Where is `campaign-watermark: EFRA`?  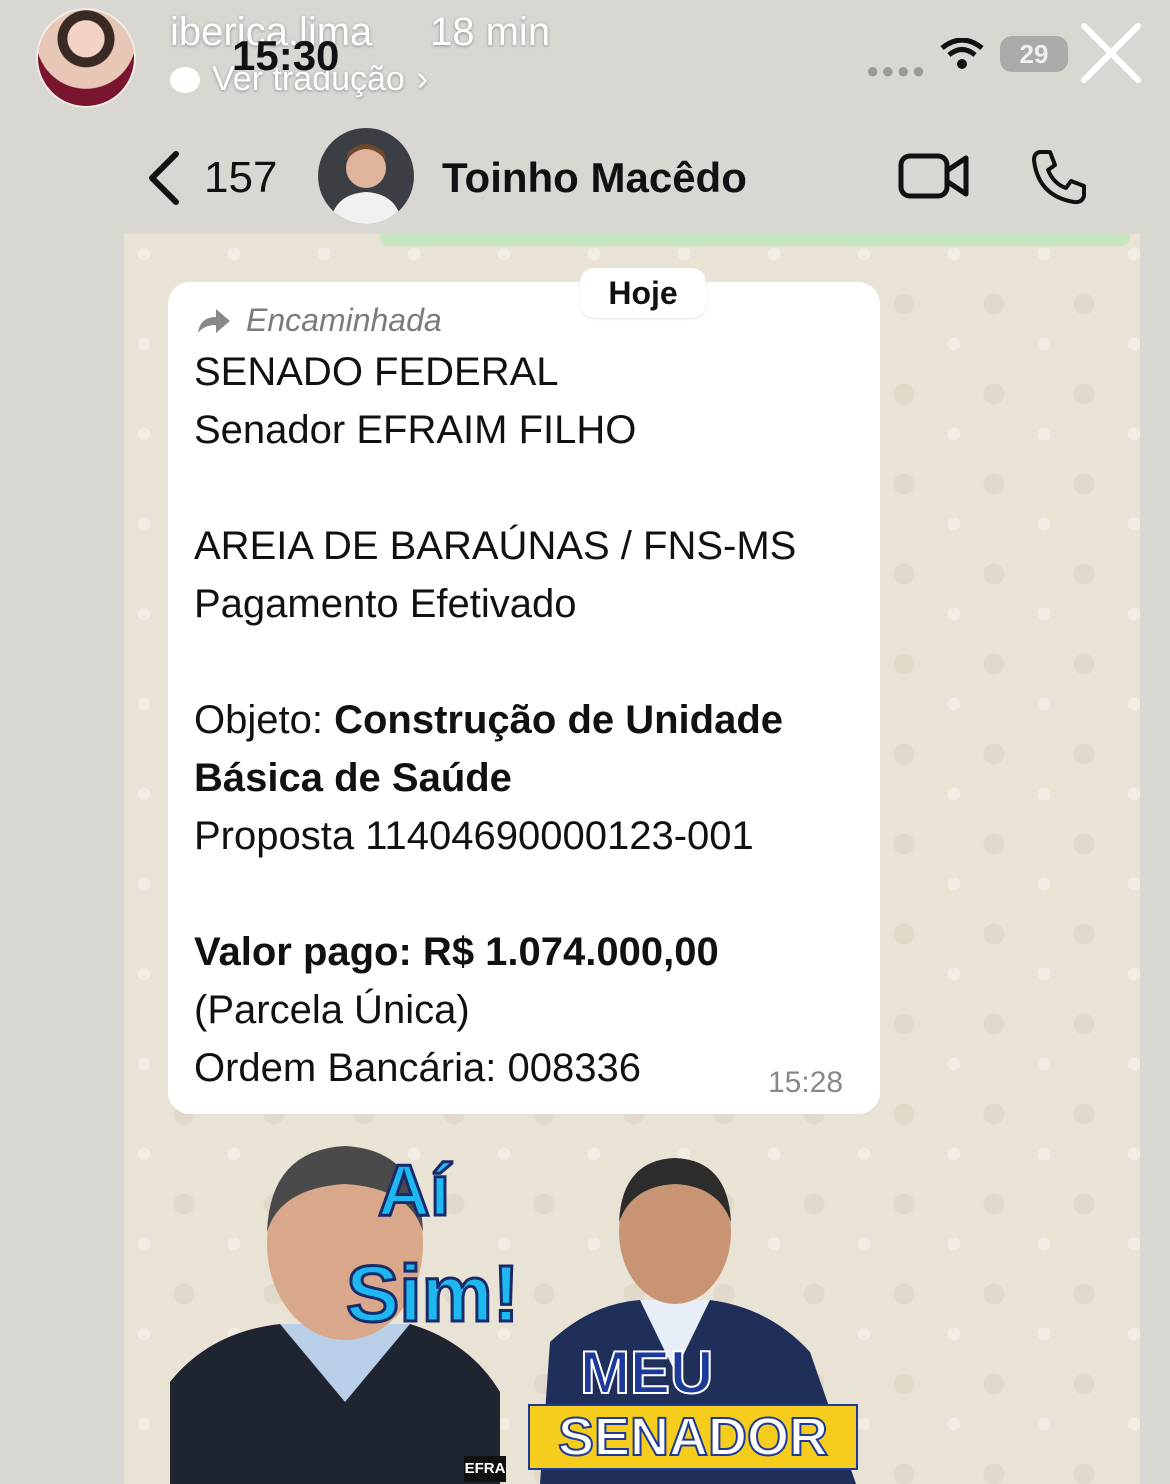
campaign-watermark: EFRA is located at coordinates (485, 1469).